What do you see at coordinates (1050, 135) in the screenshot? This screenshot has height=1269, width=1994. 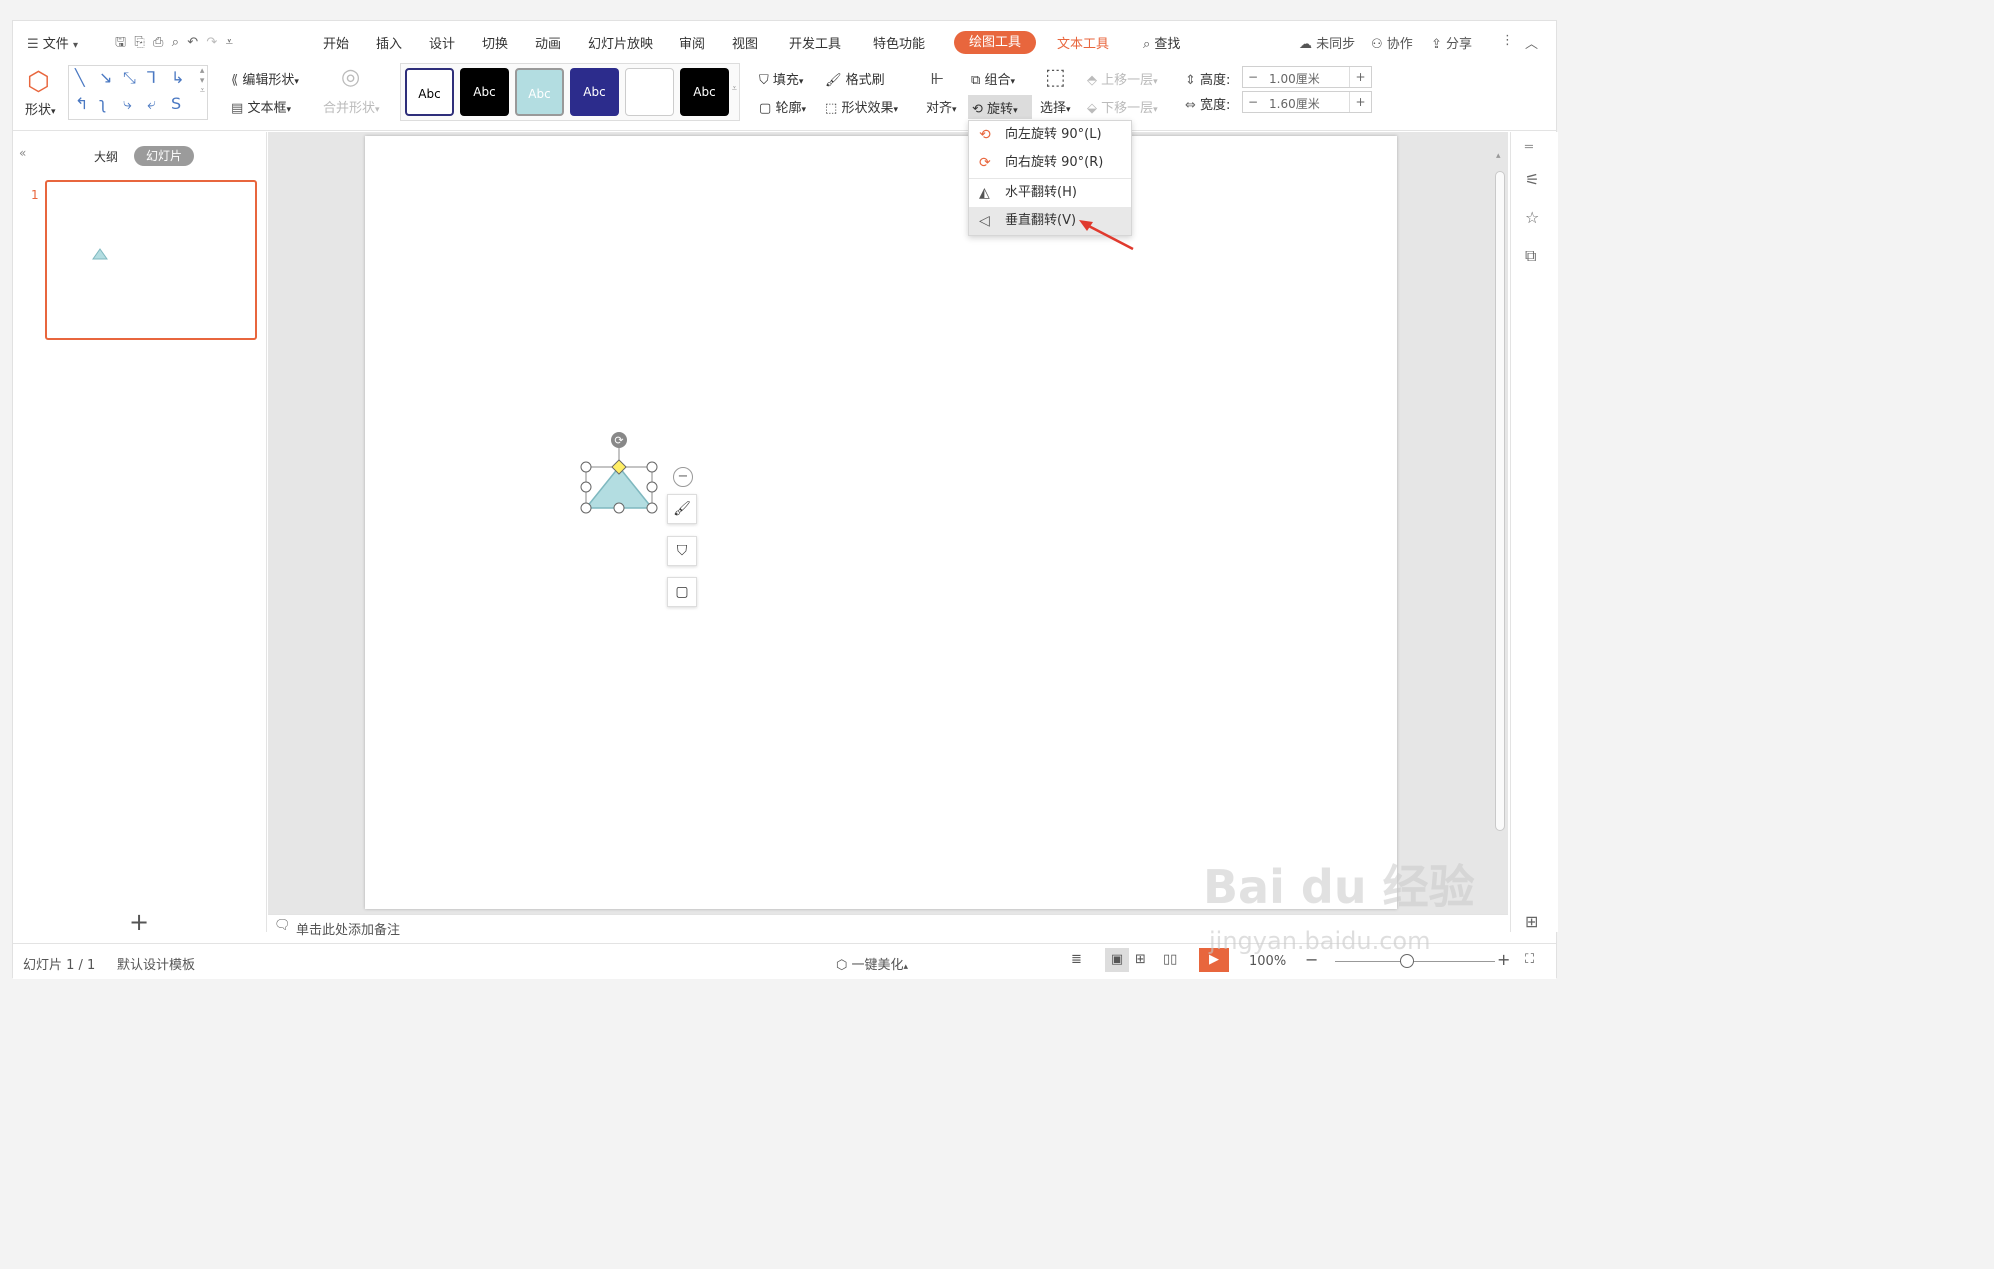 I see `rotate-left-item: ⟲ 向左旋转 90°(L)` at bounding box center [1050, 135].